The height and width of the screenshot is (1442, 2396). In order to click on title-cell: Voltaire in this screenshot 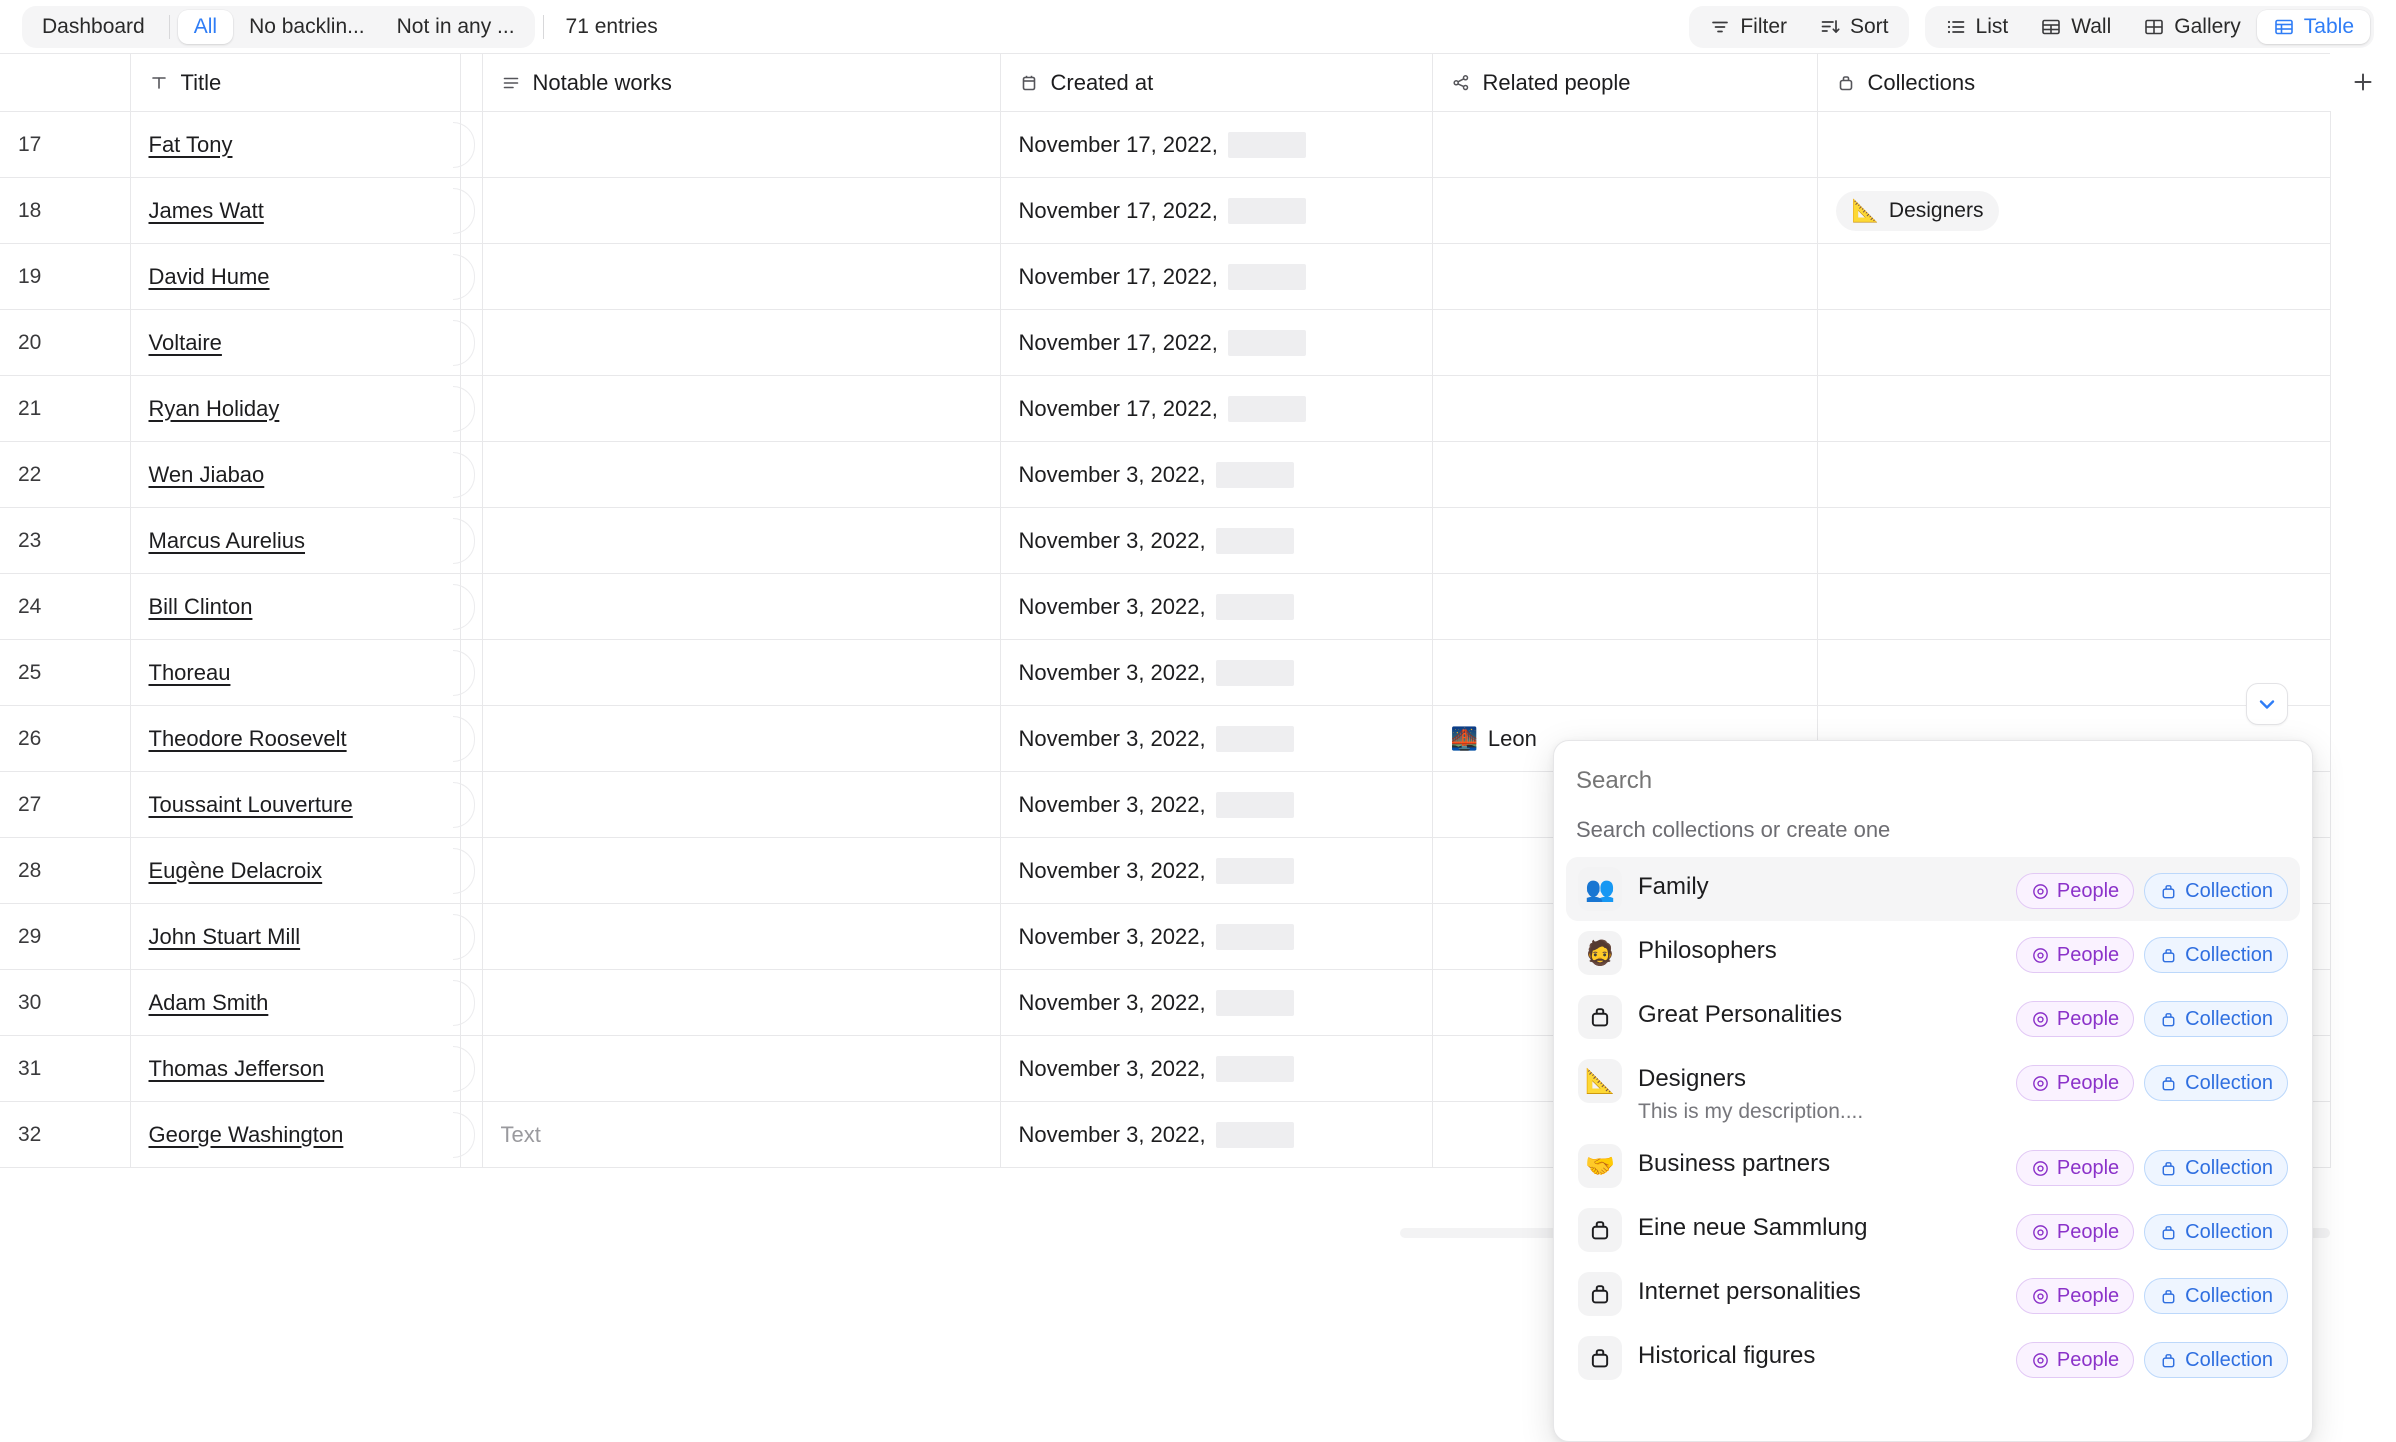, I will do `click(295, 342)`.